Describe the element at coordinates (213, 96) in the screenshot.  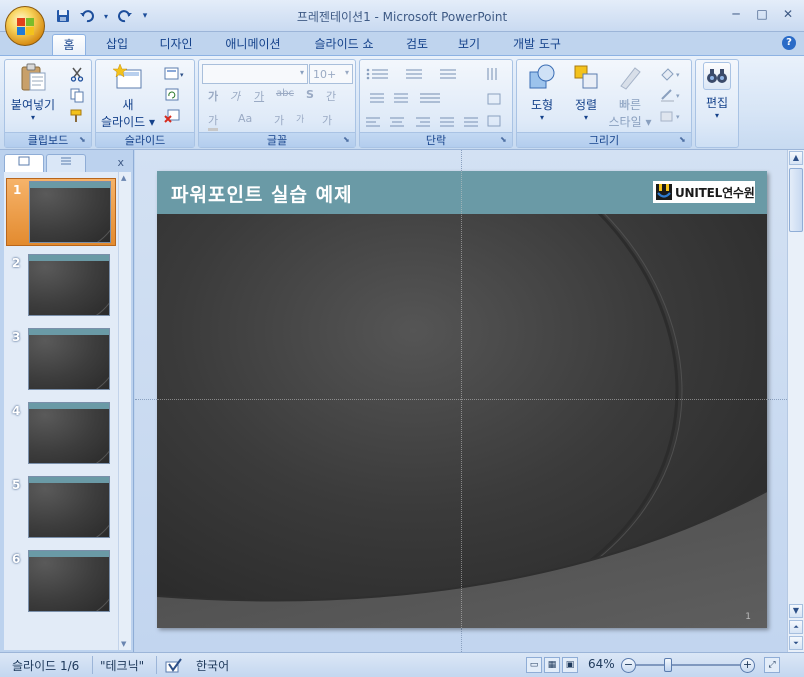
I see `bold-icon: 가` at that location.